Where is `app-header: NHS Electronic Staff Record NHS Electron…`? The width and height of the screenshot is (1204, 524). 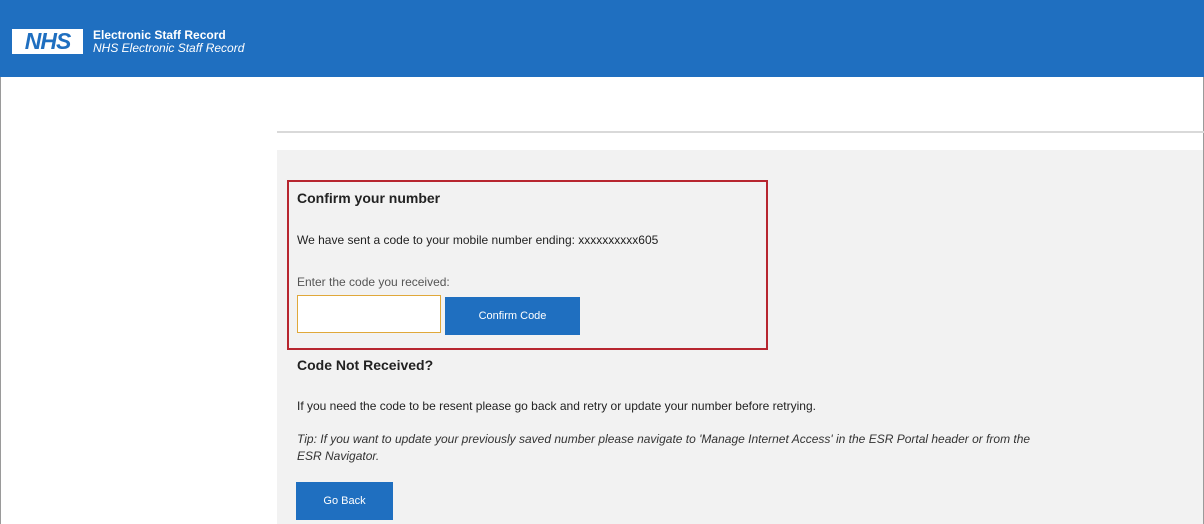 app-header: NHS Electronic Staff Record NHS Electron… is located at coordinates (602, 38).